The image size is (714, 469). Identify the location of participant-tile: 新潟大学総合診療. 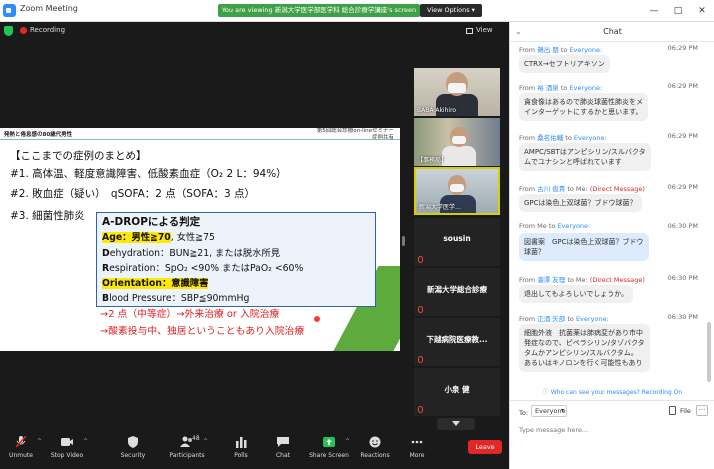
(457, 292).